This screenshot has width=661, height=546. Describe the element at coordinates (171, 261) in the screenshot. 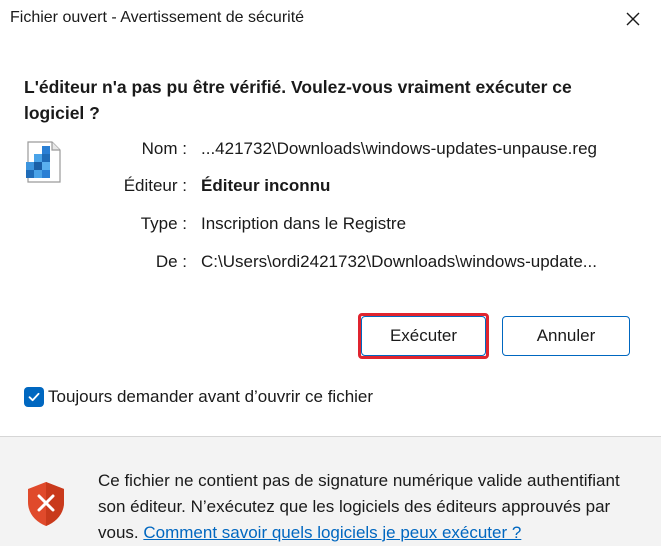

I see `from-label: De :` at that location.